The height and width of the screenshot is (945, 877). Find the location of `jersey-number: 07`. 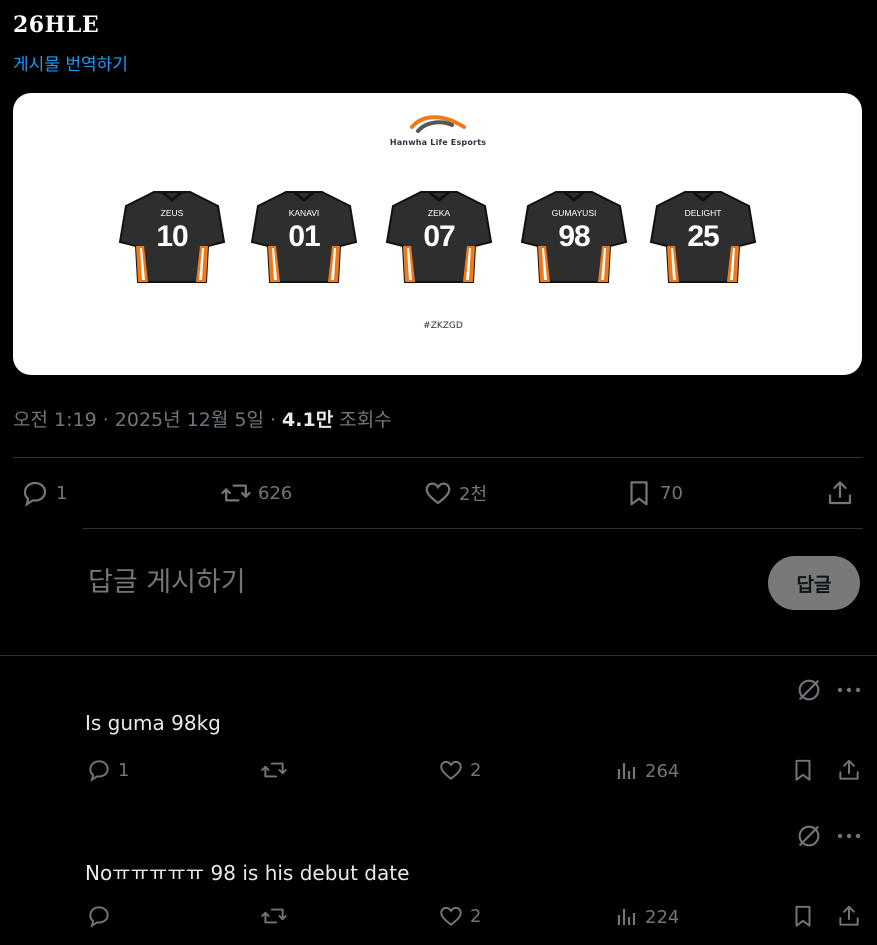

jersey-number: 07 is located at coordinates (439, 236).